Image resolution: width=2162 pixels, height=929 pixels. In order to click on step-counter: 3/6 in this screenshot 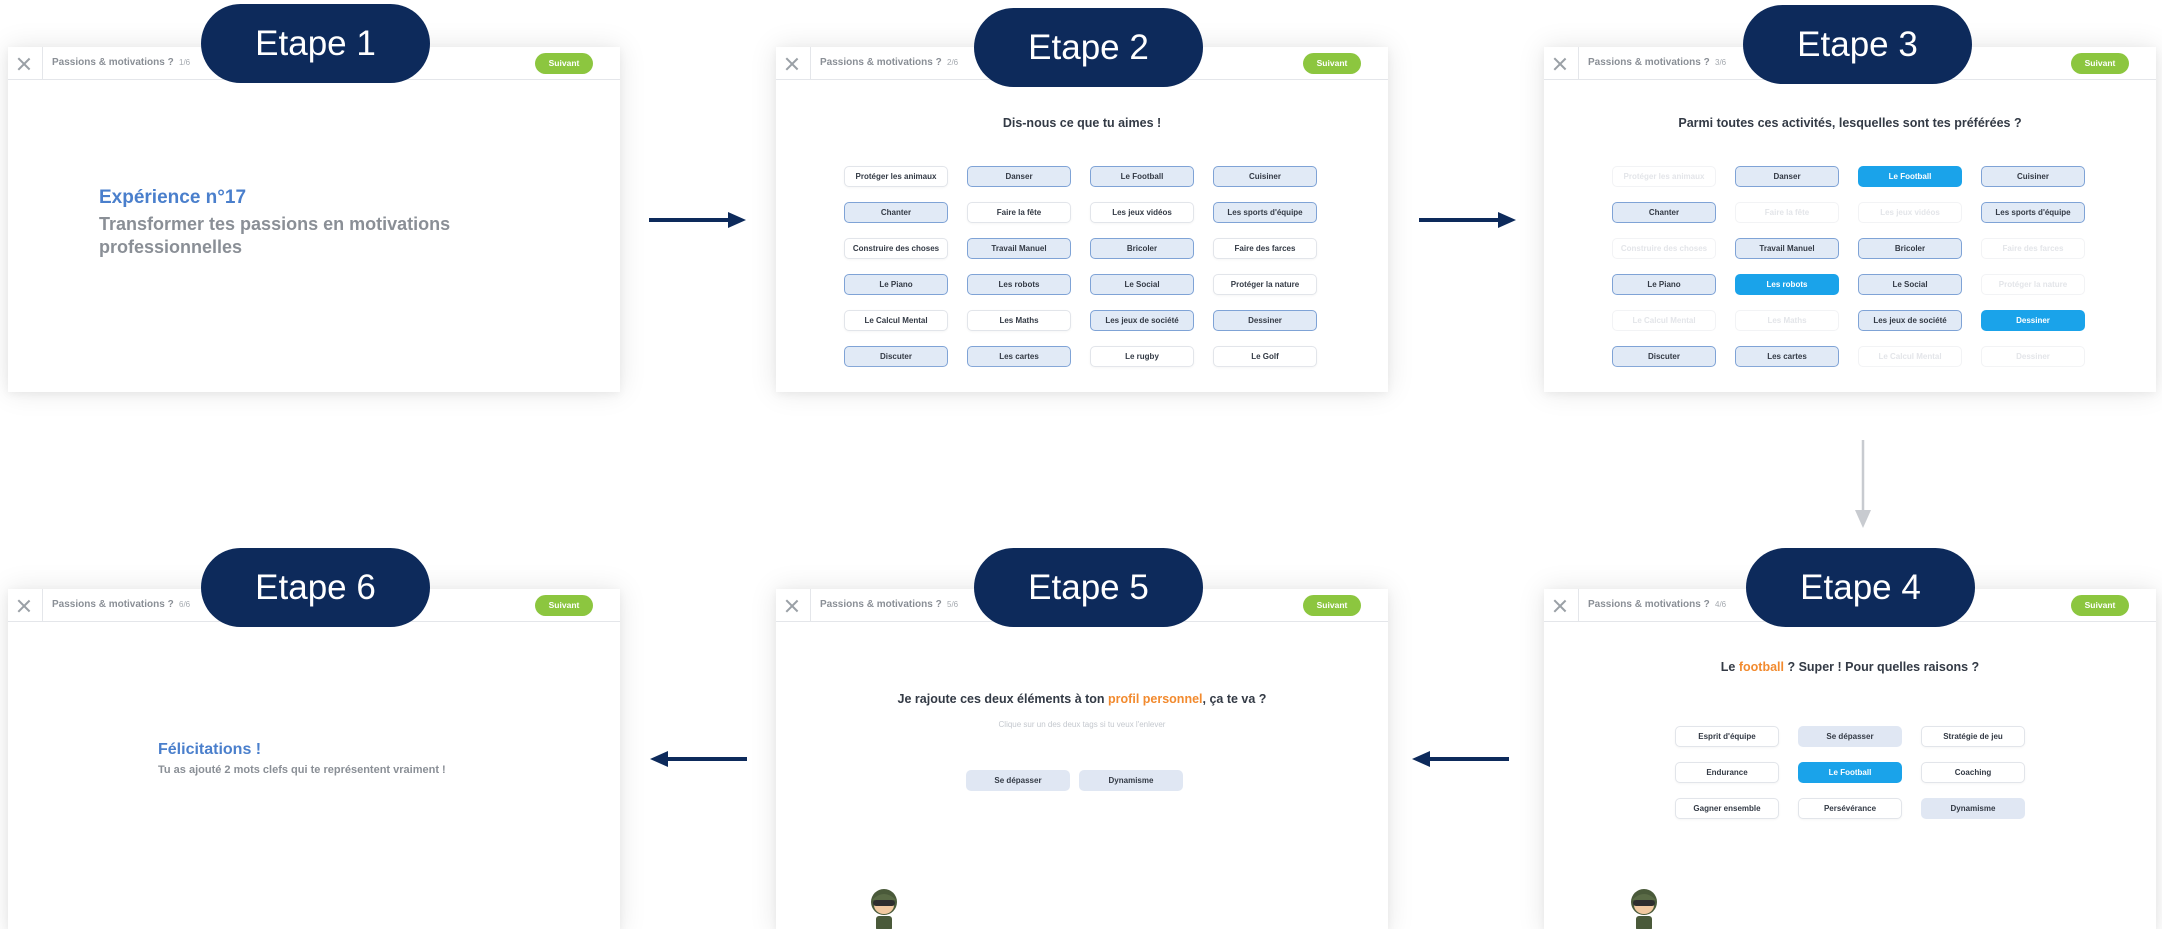, I will do `click(1721, 62)`.